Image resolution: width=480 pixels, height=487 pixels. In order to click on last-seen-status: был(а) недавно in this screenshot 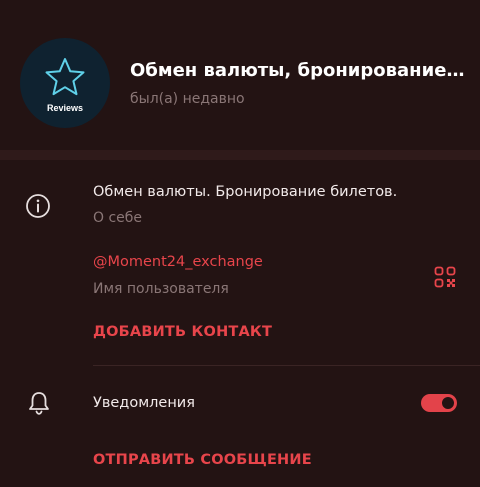, I will do `click(187, 99)`.